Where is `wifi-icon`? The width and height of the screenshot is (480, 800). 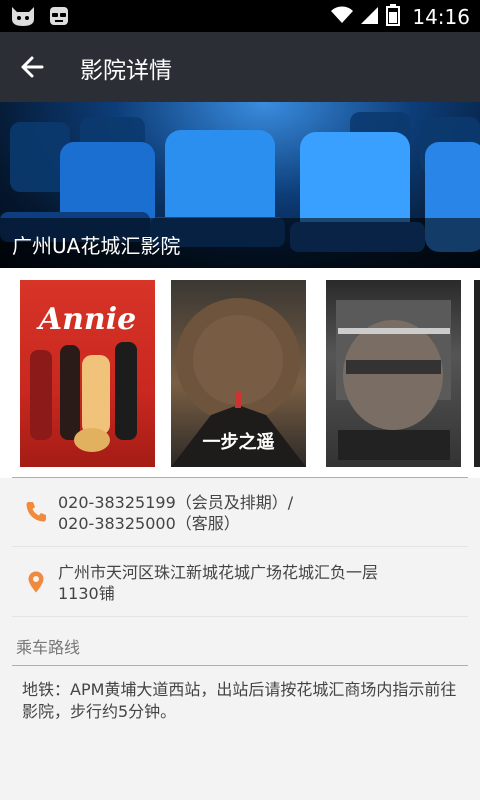 wifi-icon is located at coordinates (342, 17).